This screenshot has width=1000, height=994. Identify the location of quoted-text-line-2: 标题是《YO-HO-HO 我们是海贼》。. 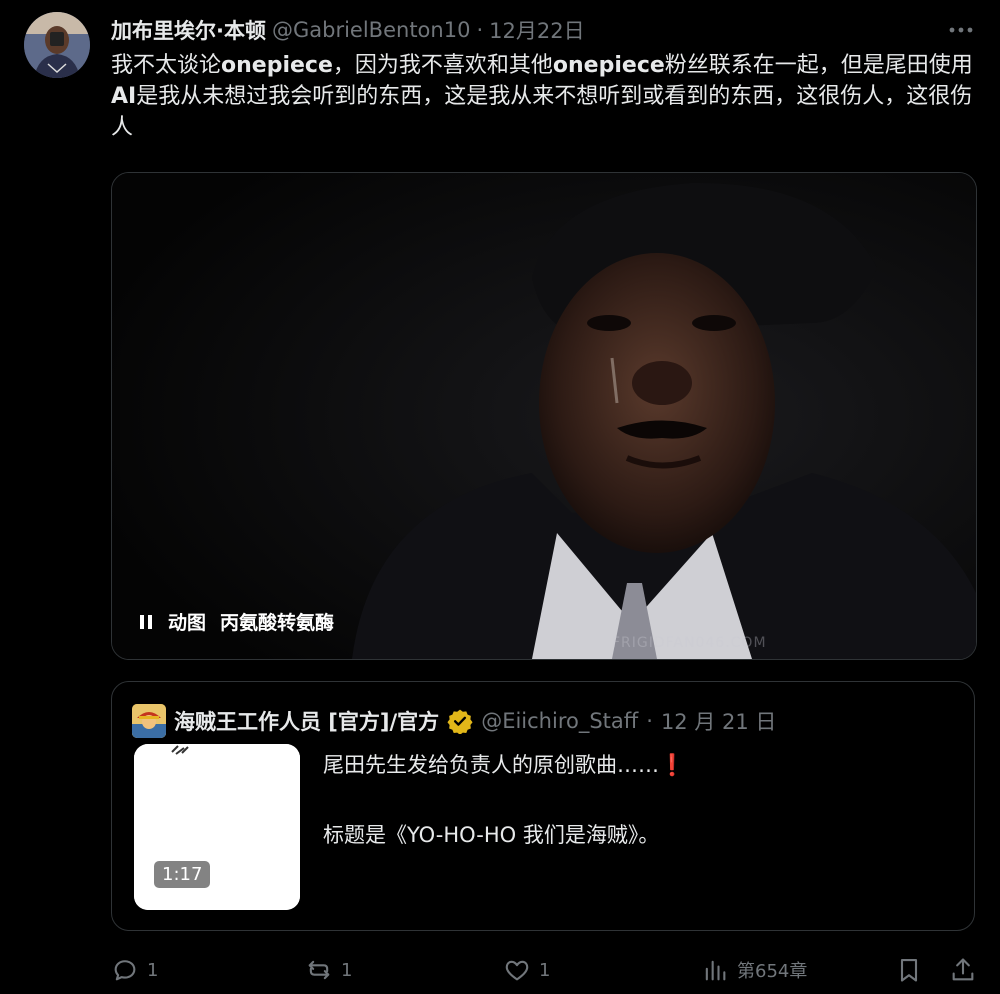
(491, 835).